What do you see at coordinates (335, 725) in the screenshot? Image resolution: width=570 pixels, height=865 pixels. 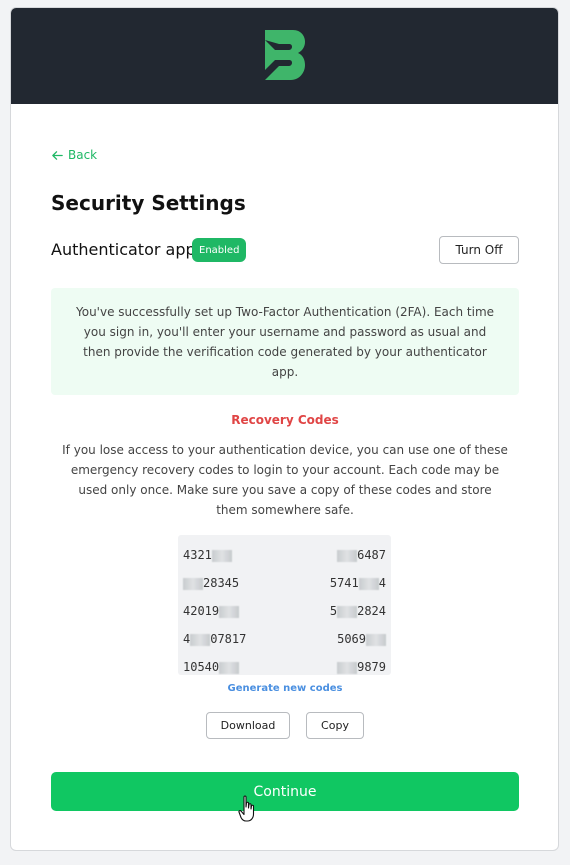 I see `copy-button: Copy` at bounding box center [335, 725].